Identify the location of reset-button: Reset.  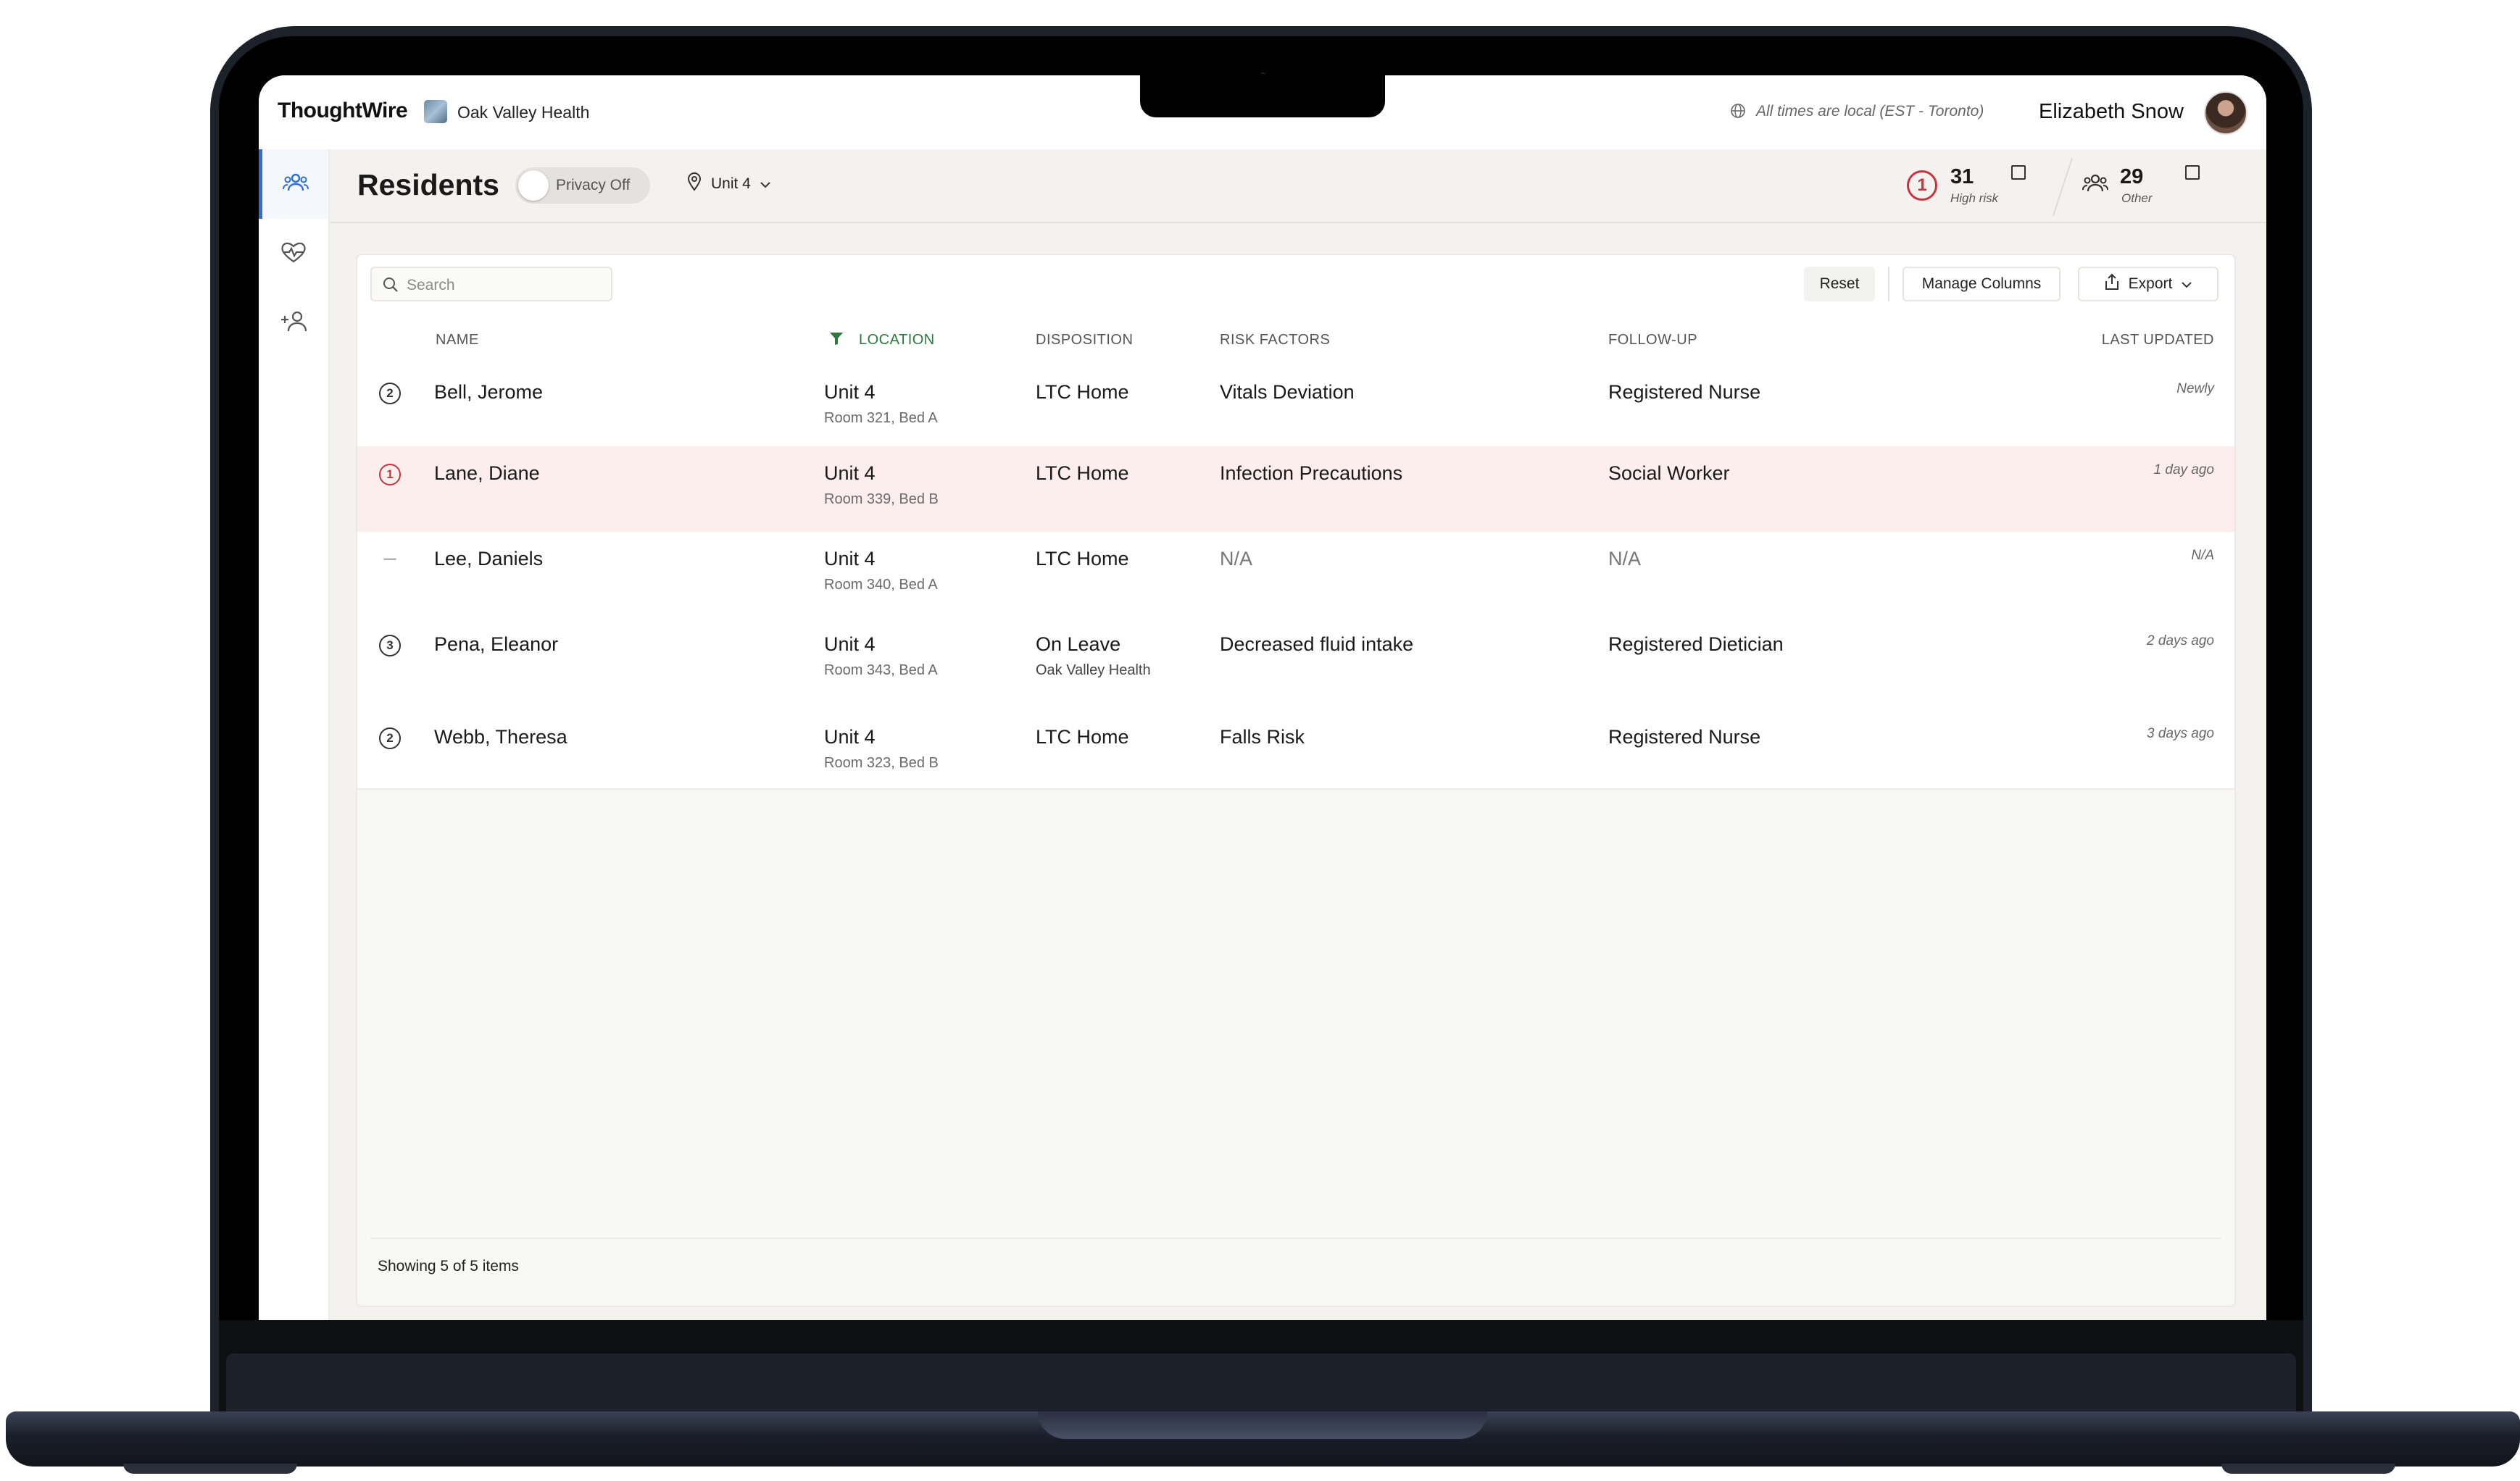
(1839, 284).